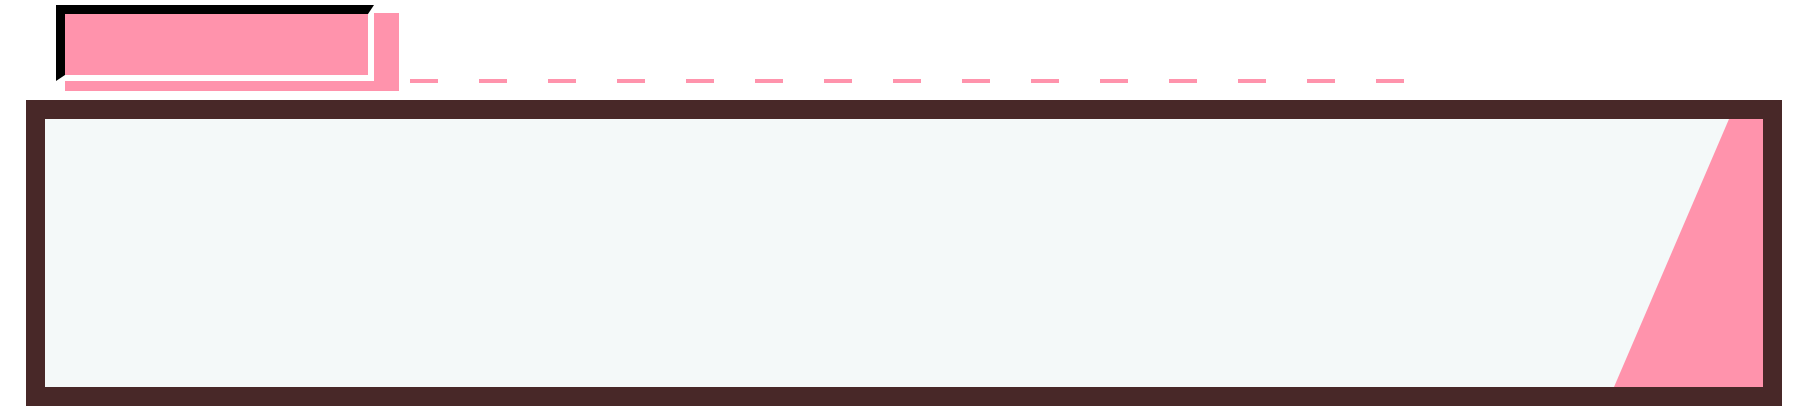  Describe the element at coordinates (215, 43) in the screenshot. I see `header-block` at that location.